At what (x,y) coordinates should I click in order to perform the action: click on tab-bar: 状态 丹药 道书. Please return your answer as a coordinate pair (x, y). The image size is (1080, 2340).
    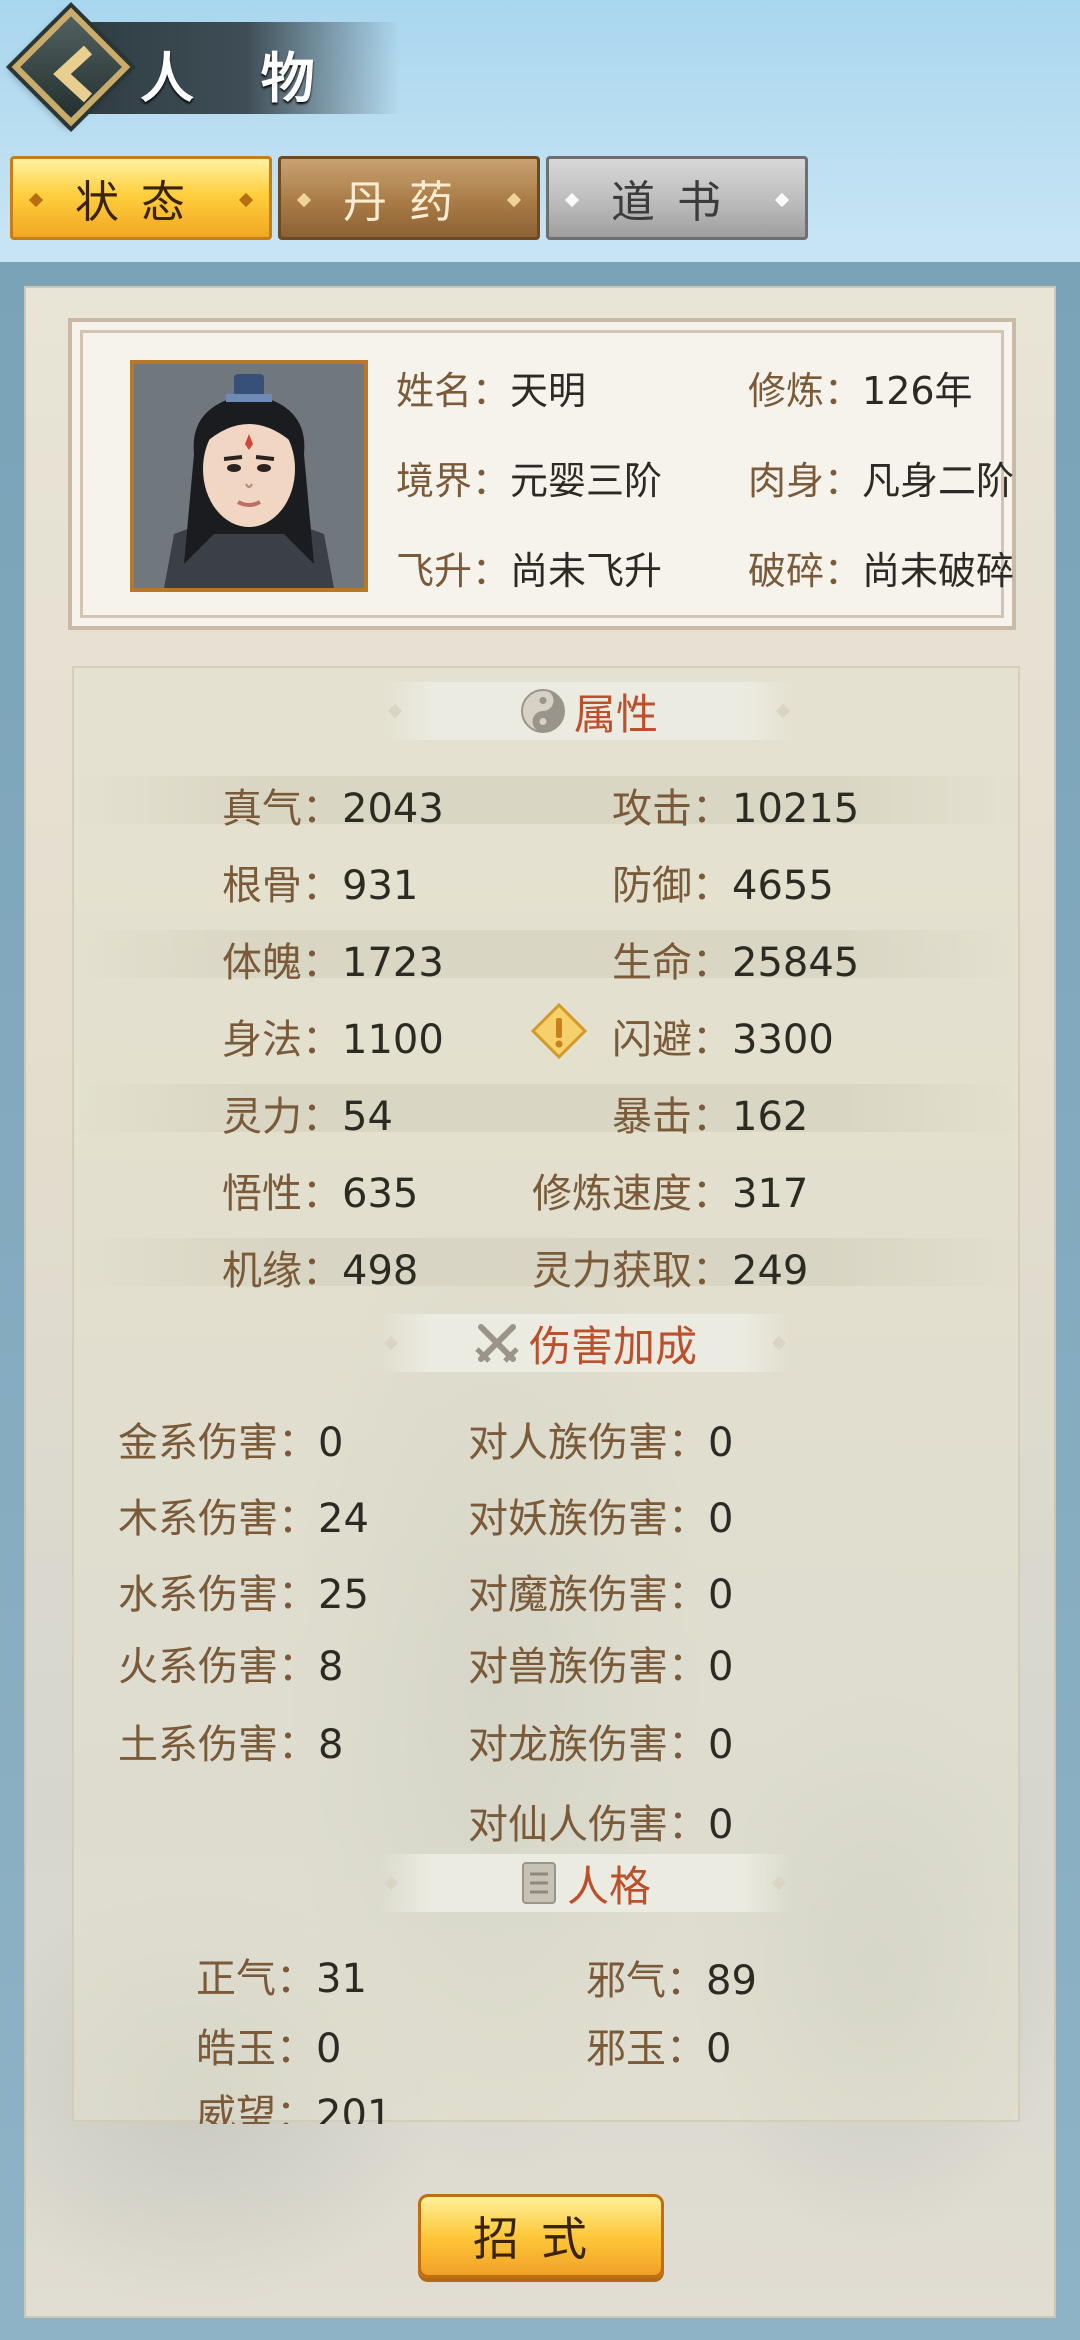
    Looking at the image, I should click on (409, 198).